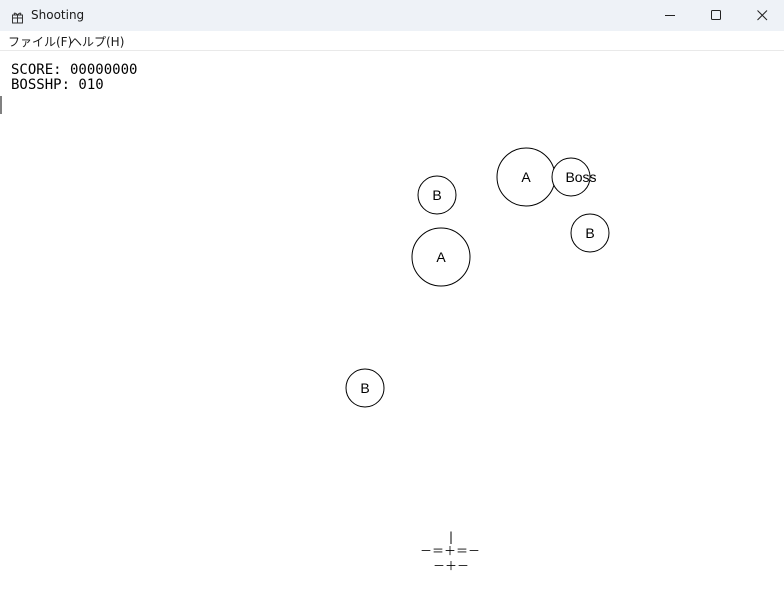 The height and width of the screenshot is (590, 784). Describe the element at coordinates (451, 566) in the screenshot. I see `player-ship-line: －＋－` at that location.